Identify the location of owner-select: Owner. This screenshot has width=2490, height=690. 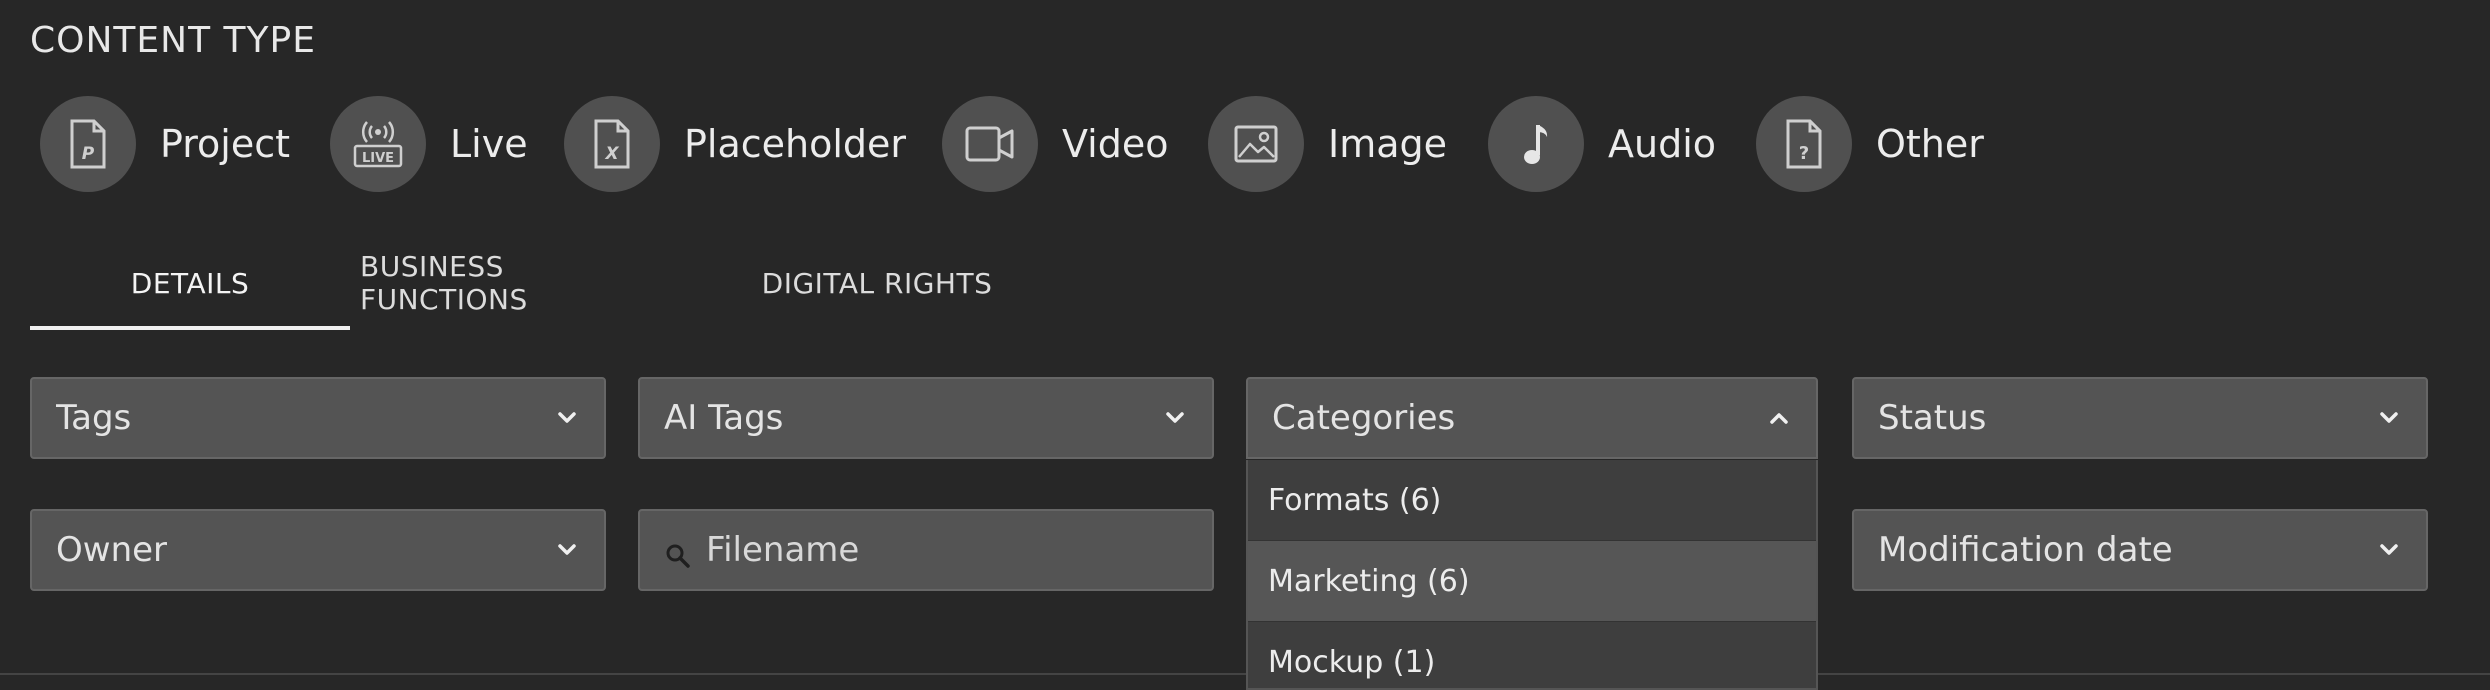
(318, 550).